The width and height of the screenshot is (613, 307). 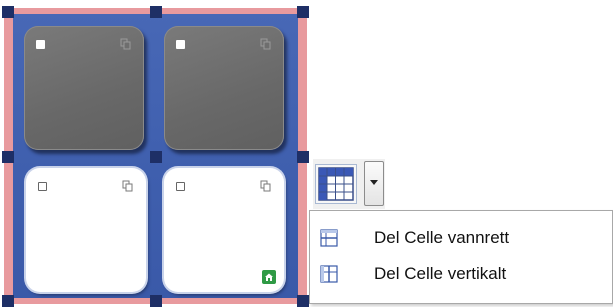 I want to click on table-grid-icon, so click(x=336, y=184).